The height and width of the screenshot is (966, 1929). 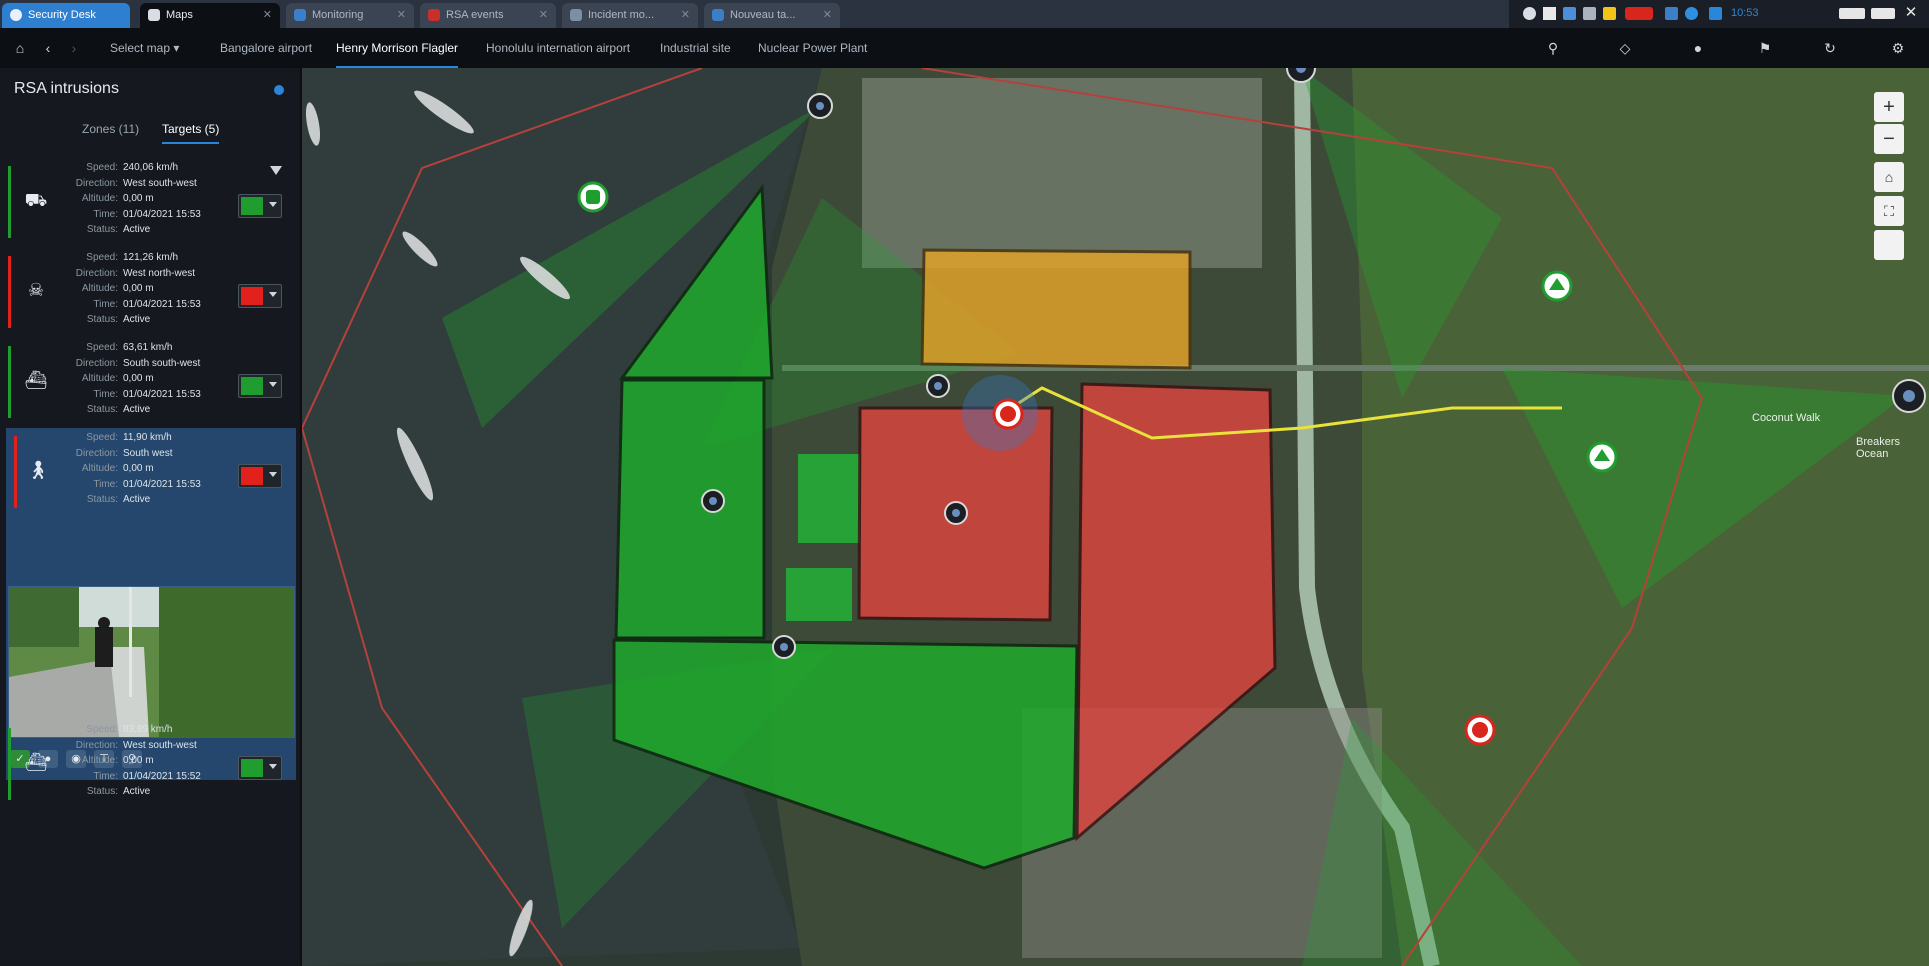 What do you see at coordinates (36, 290) in the screenshot?
I see `person-icon: ☠` at bounding box center [36, 290].